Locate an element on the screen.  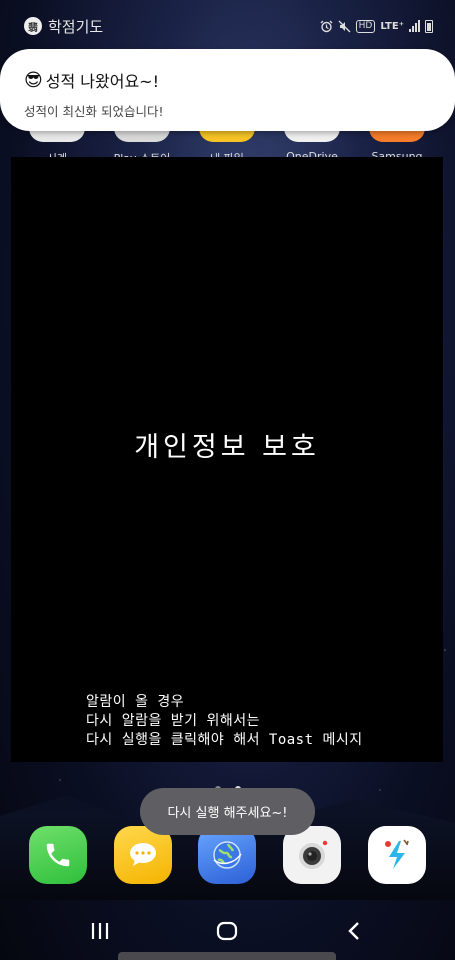
home-icon is located at coordinates (227, 931).